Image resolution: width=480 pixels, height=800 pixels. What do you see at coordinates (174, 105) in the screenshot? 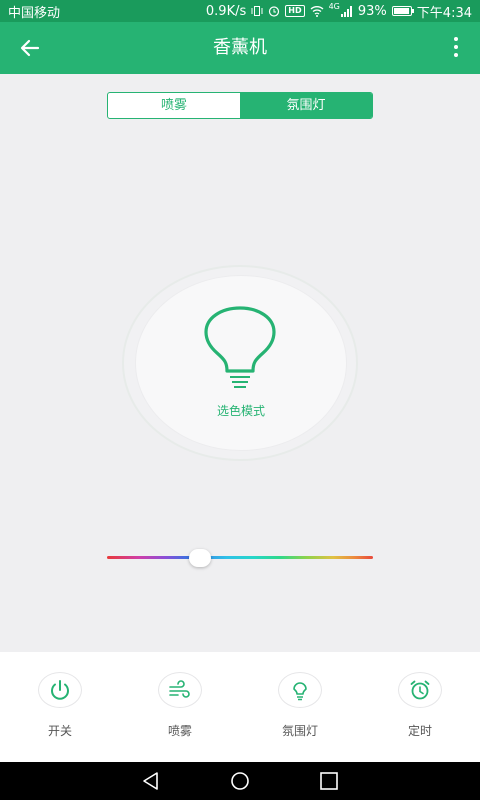
I see `tab-mist: 喷雾` at bounding box center [174, 105].